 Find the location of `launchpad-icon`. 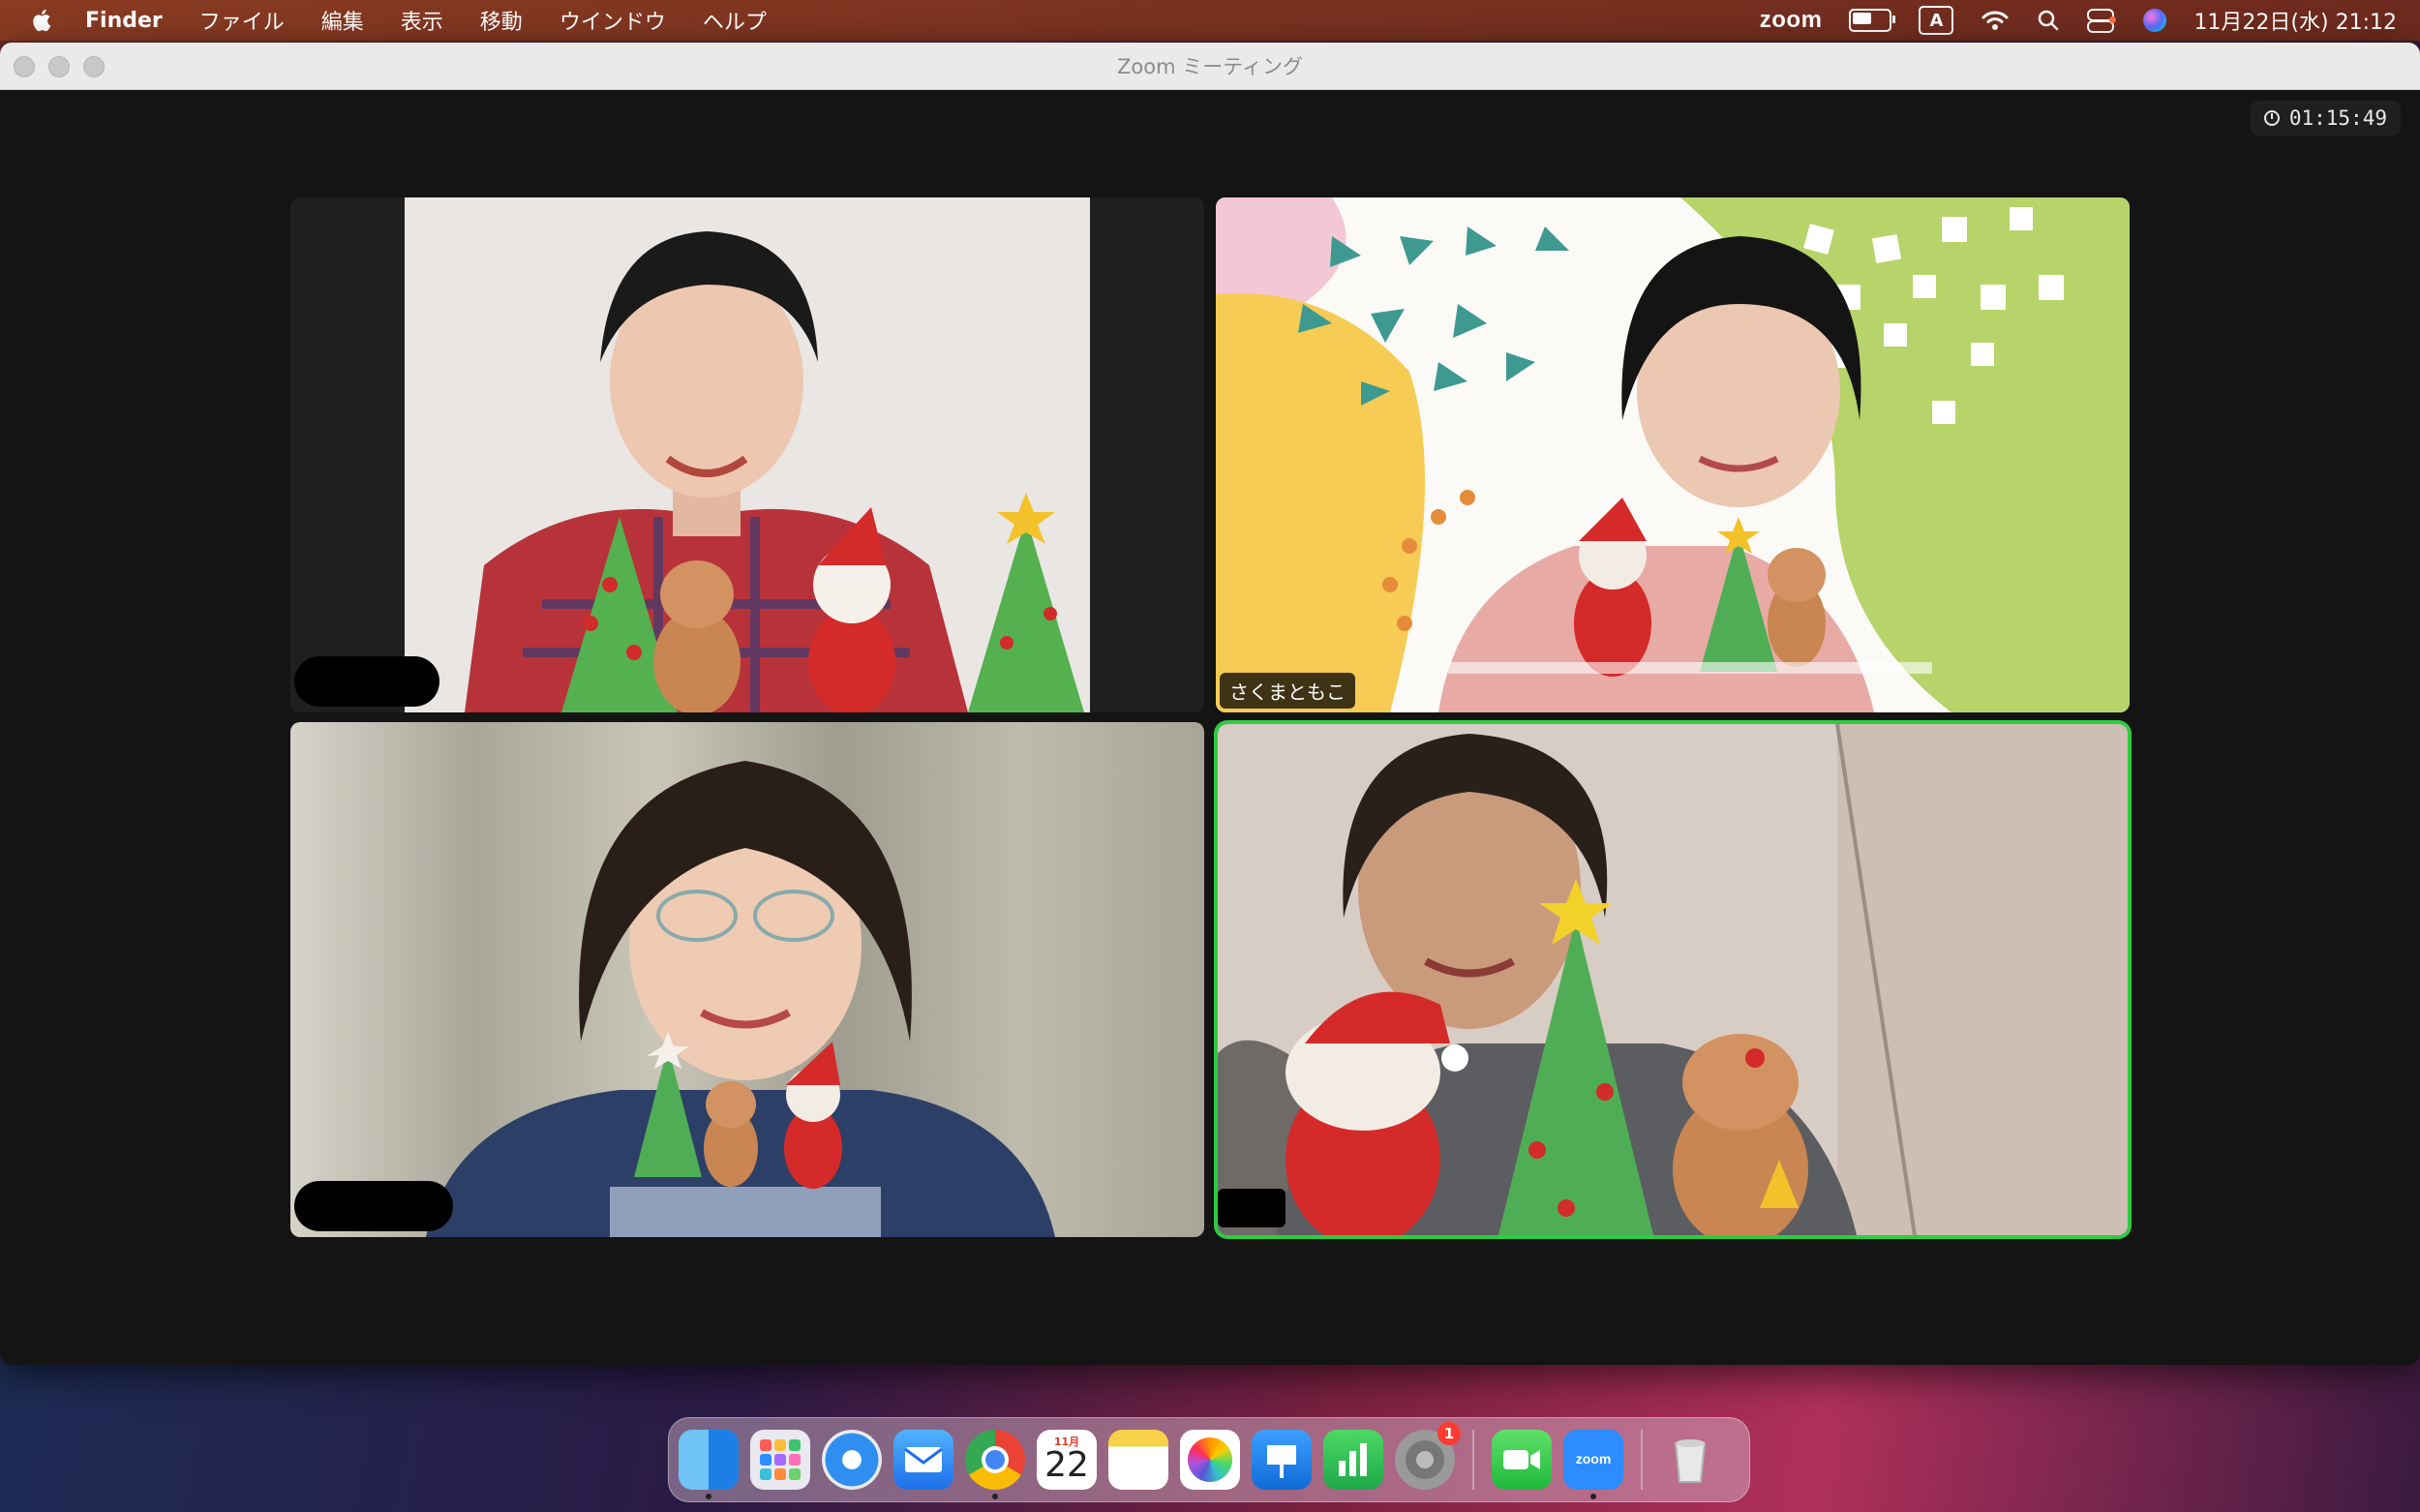

launchpad-icon is located at coordinates (780, 1460).